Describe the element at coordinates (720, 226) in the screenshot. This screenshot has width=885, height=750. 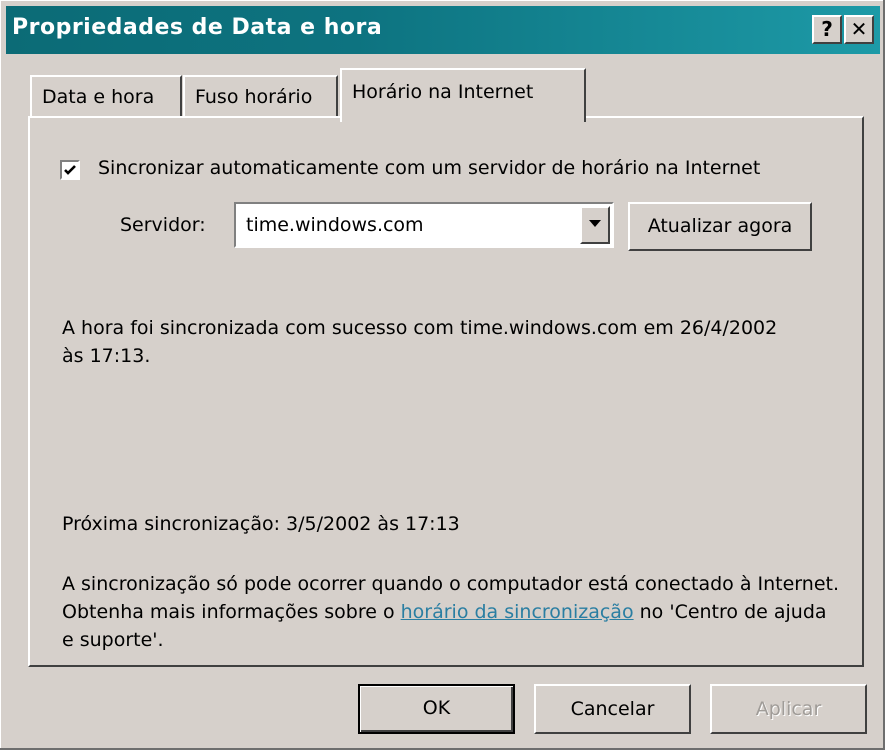
I see `update-now-button: Atualizar agora` at that location.